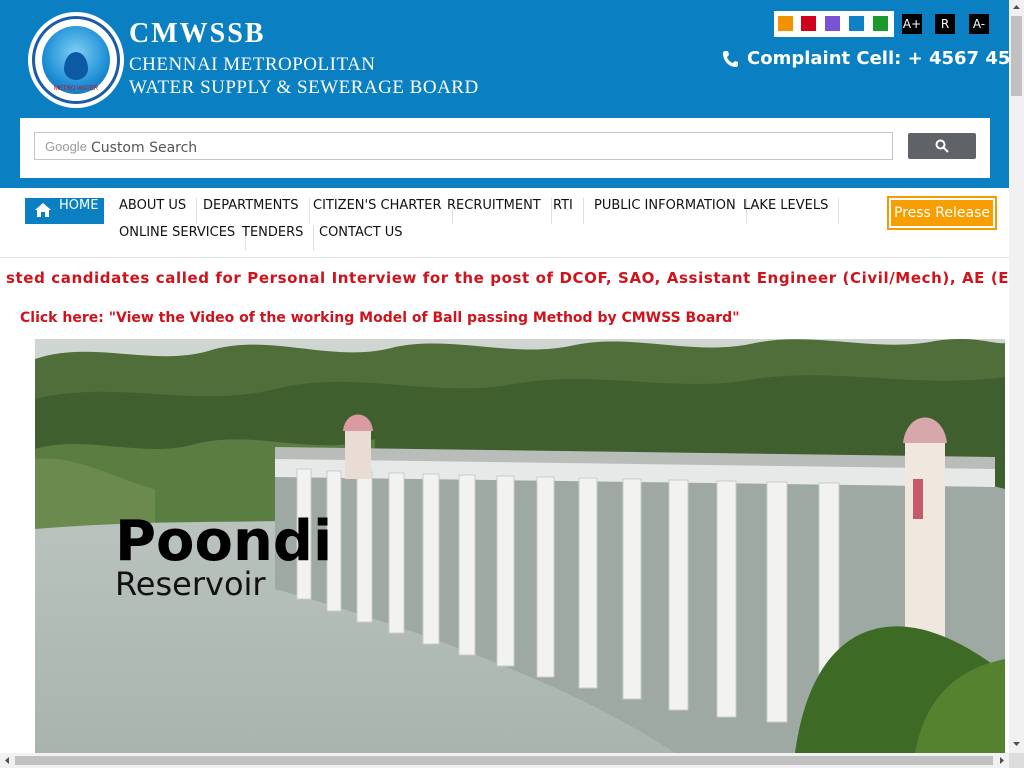 This screenshot has width=1024, height=768. I want to click on nav-label-home: HOME, so click(79, 205).